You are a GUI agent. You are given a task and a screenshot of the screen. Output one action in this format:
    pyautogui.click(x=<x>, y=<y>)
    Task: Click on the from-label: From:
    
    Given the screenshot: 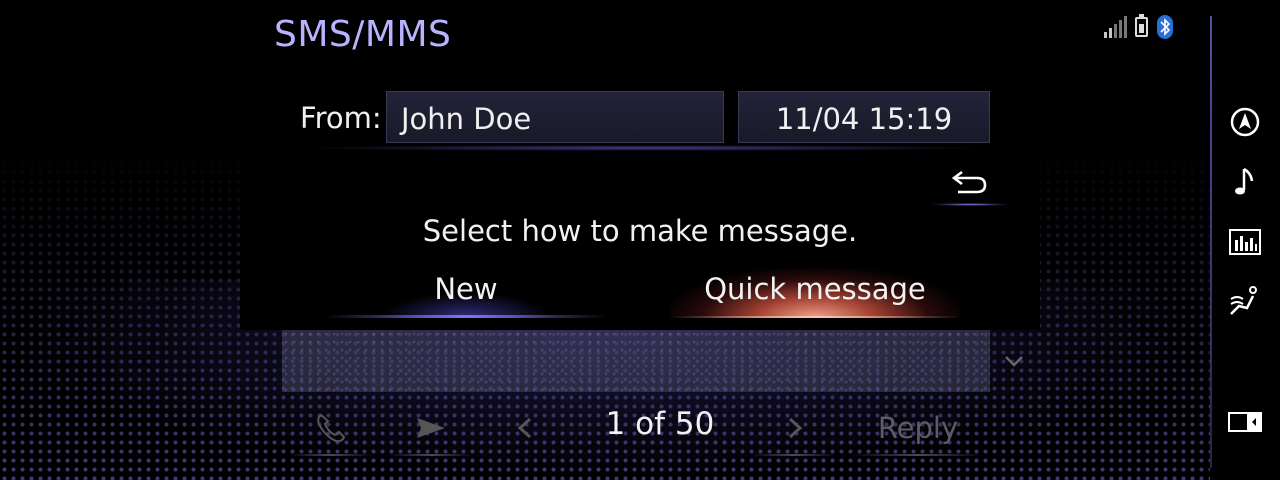 What is the action you would take?
    pyautogui.click(x=341, y=118)
    